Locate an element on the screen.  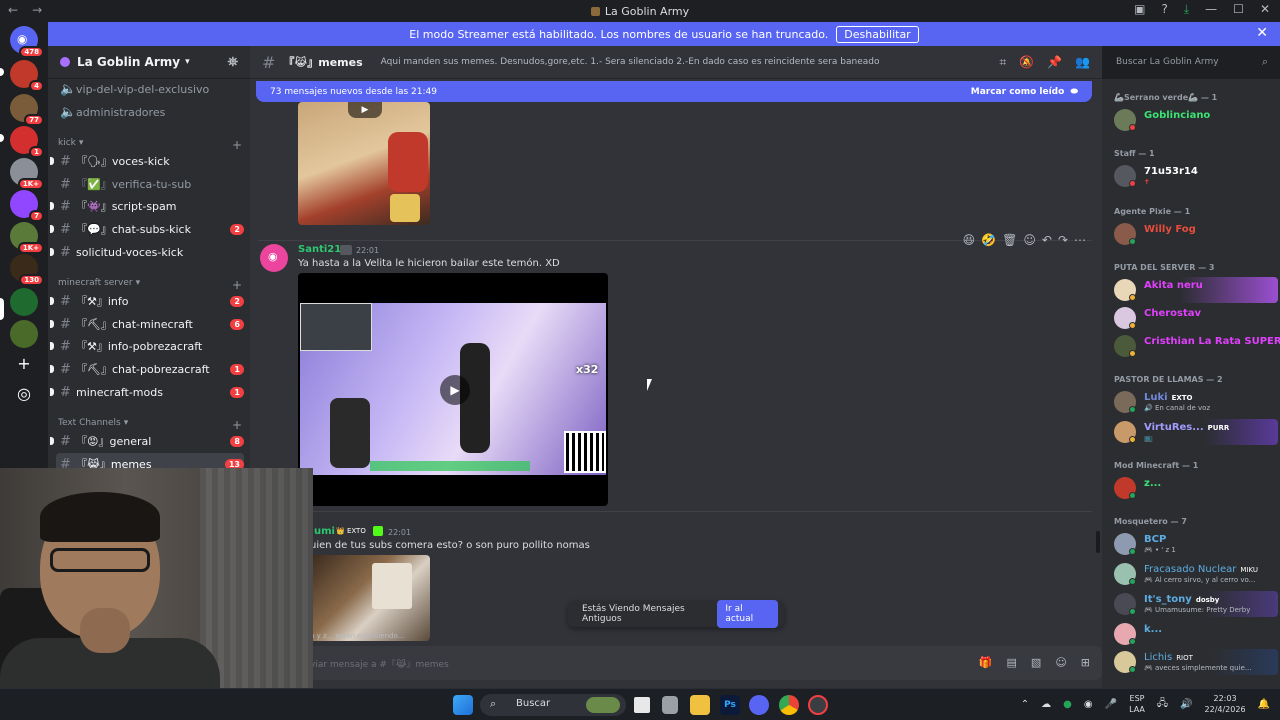
member-list-icon: 👥 is located at coordinates (1082, 62).